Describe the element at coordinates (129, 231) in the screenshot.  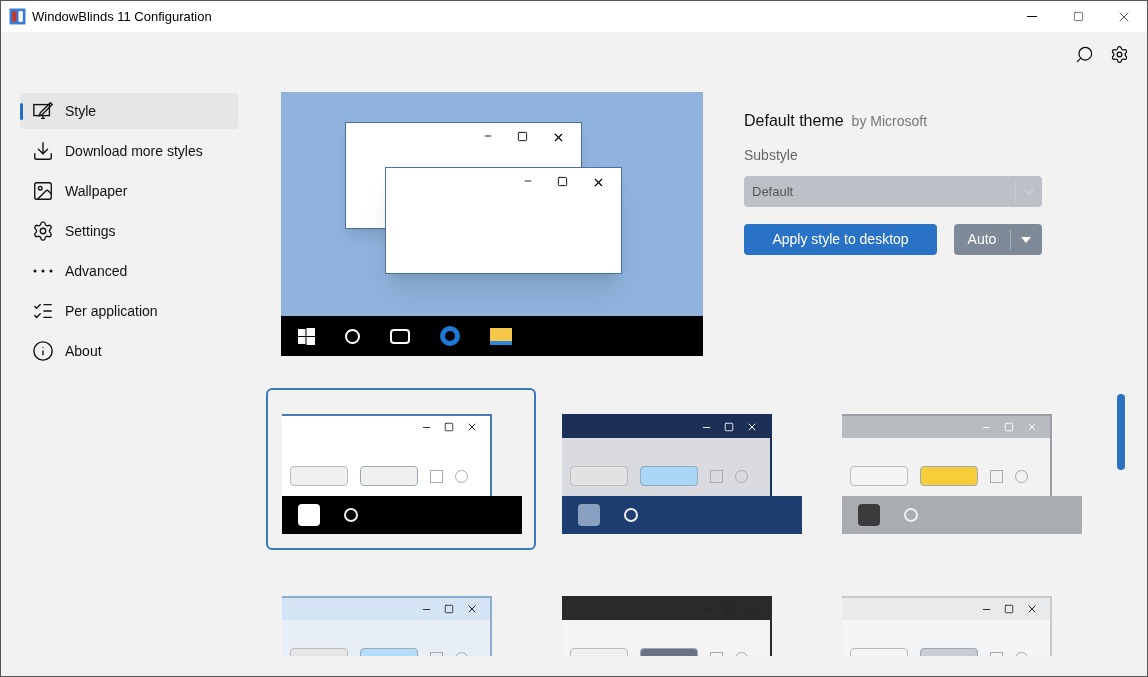
I see `nav-item: Settings` at that location.